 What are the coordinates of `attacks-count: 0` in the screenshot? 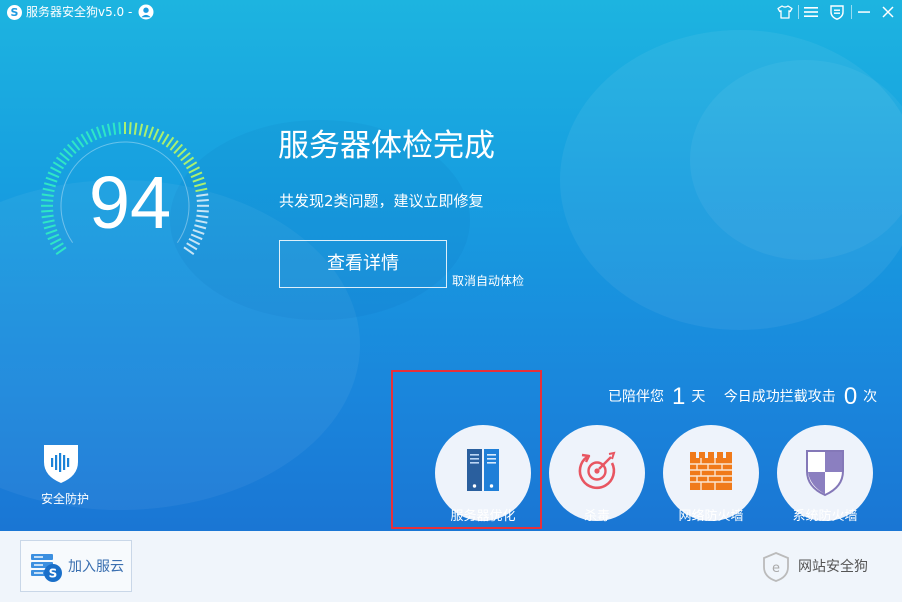 It's located at (850, 396).